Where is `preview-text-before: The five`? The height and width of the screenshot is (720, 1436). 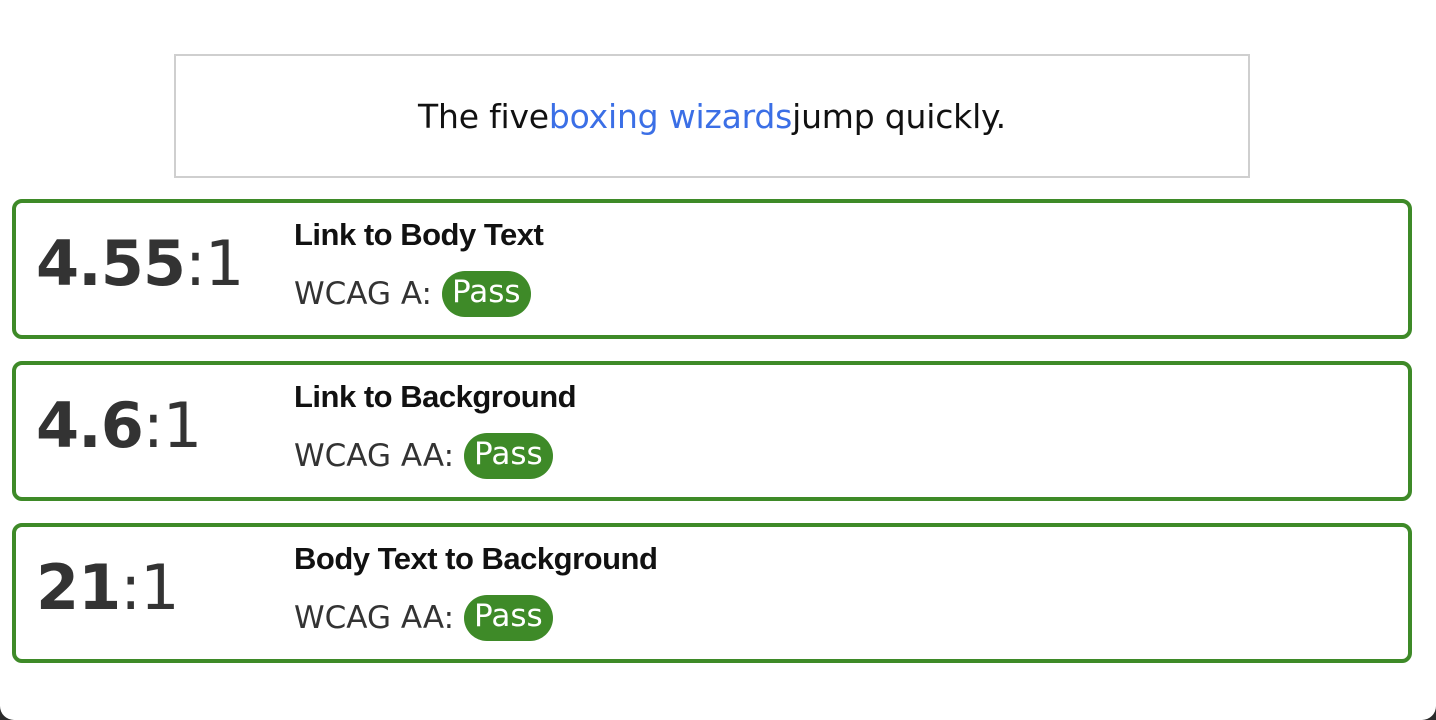 preview-text-before: The five is located at coordinates (483, 116).